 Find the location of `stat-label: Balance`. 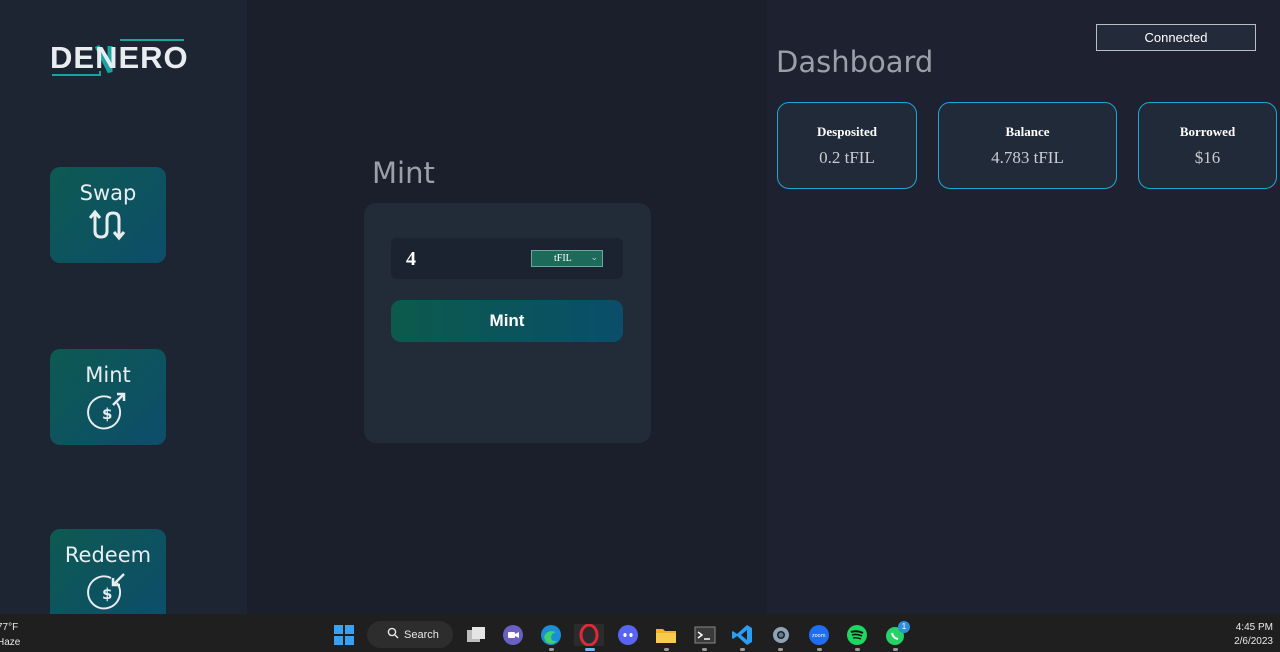

stat-label: Balance is located at coordinates (1027, 131).